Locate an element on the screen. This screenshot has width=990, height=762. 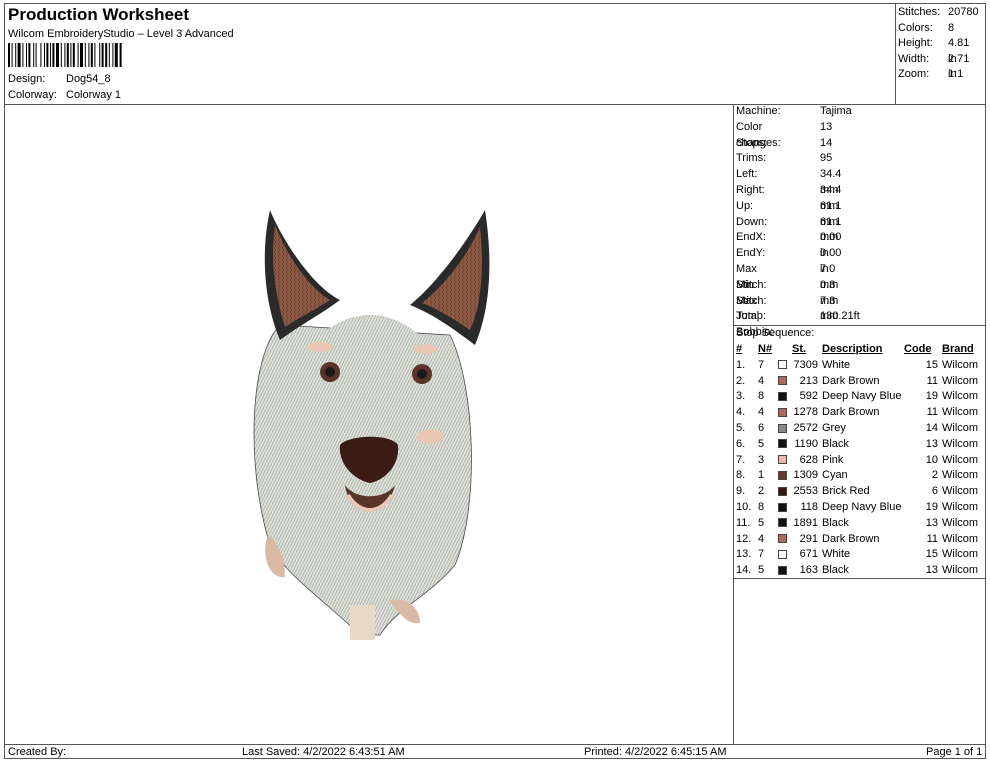
row-index: 6. is located at coordinates (741, 443).